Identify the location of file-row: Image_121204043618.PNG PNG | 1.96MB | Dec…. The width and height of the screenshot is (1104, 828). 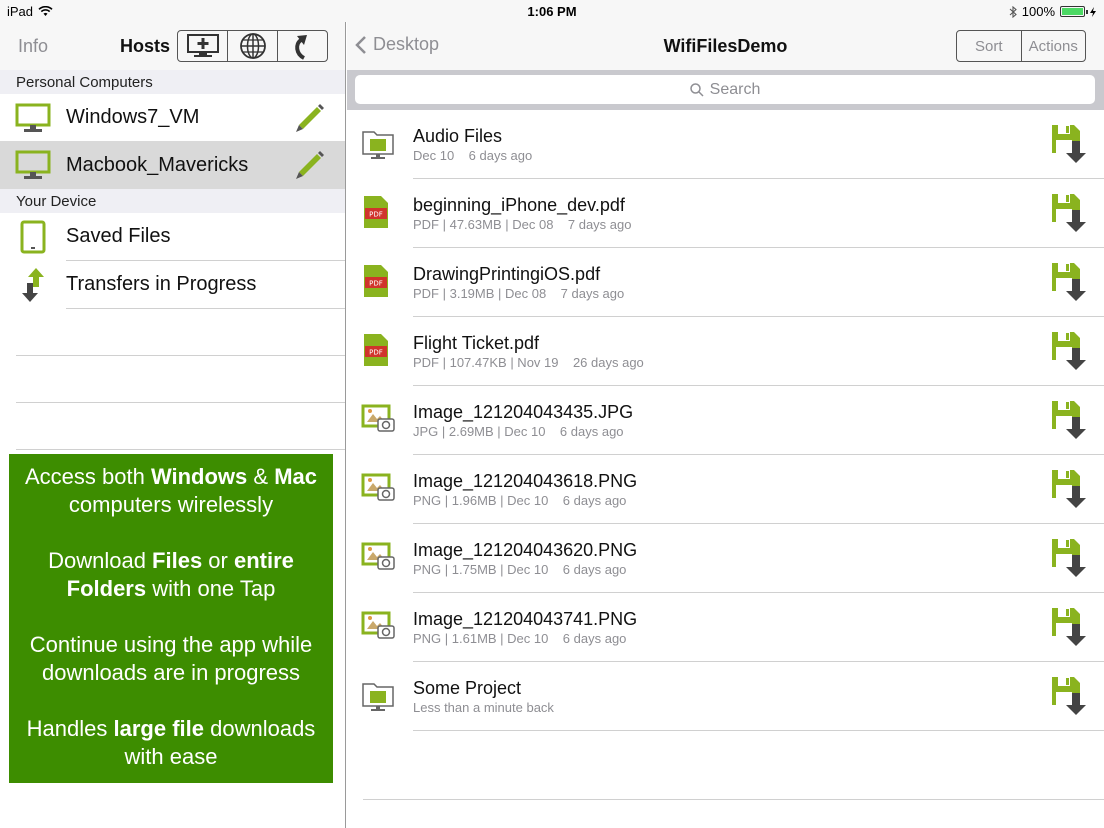
(725, 489).